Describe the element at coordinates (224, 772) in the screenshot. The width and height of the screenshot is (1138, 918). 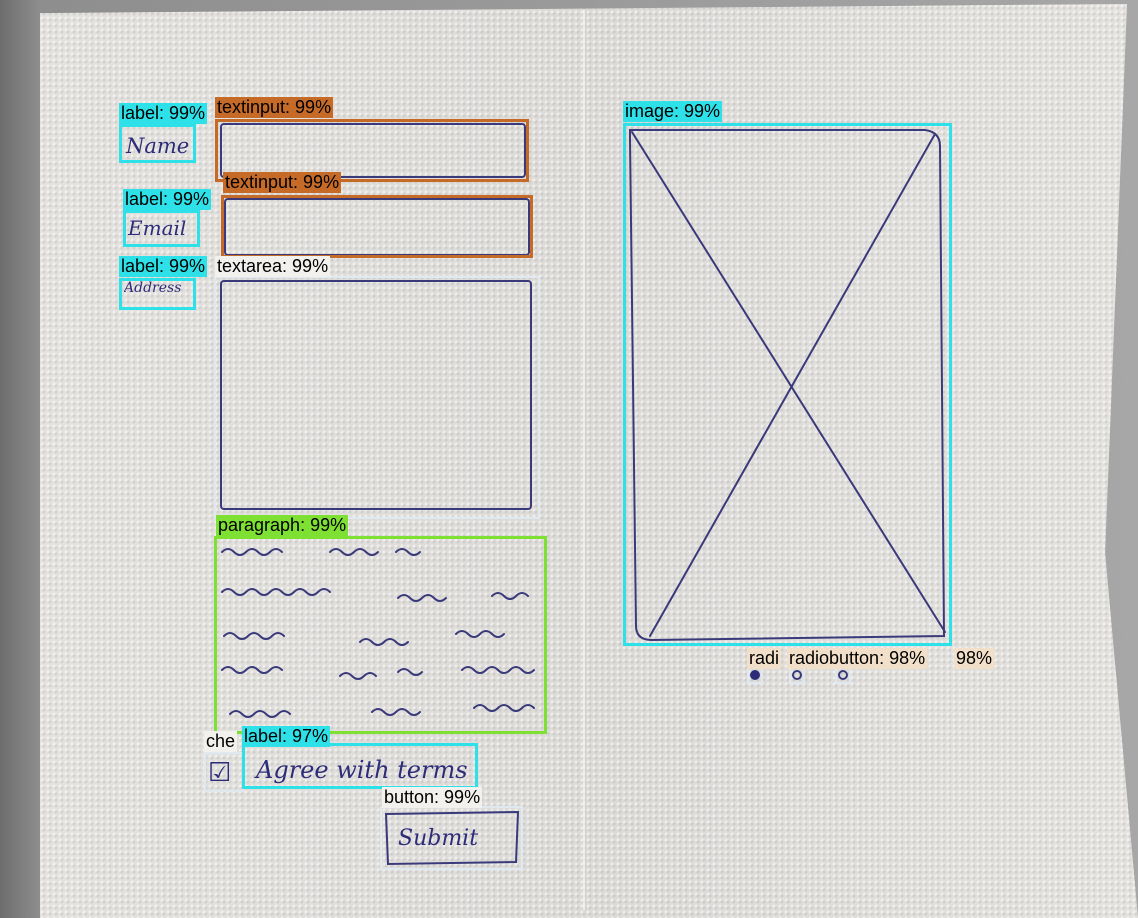
I see `detection-box-checkbox` at that location.